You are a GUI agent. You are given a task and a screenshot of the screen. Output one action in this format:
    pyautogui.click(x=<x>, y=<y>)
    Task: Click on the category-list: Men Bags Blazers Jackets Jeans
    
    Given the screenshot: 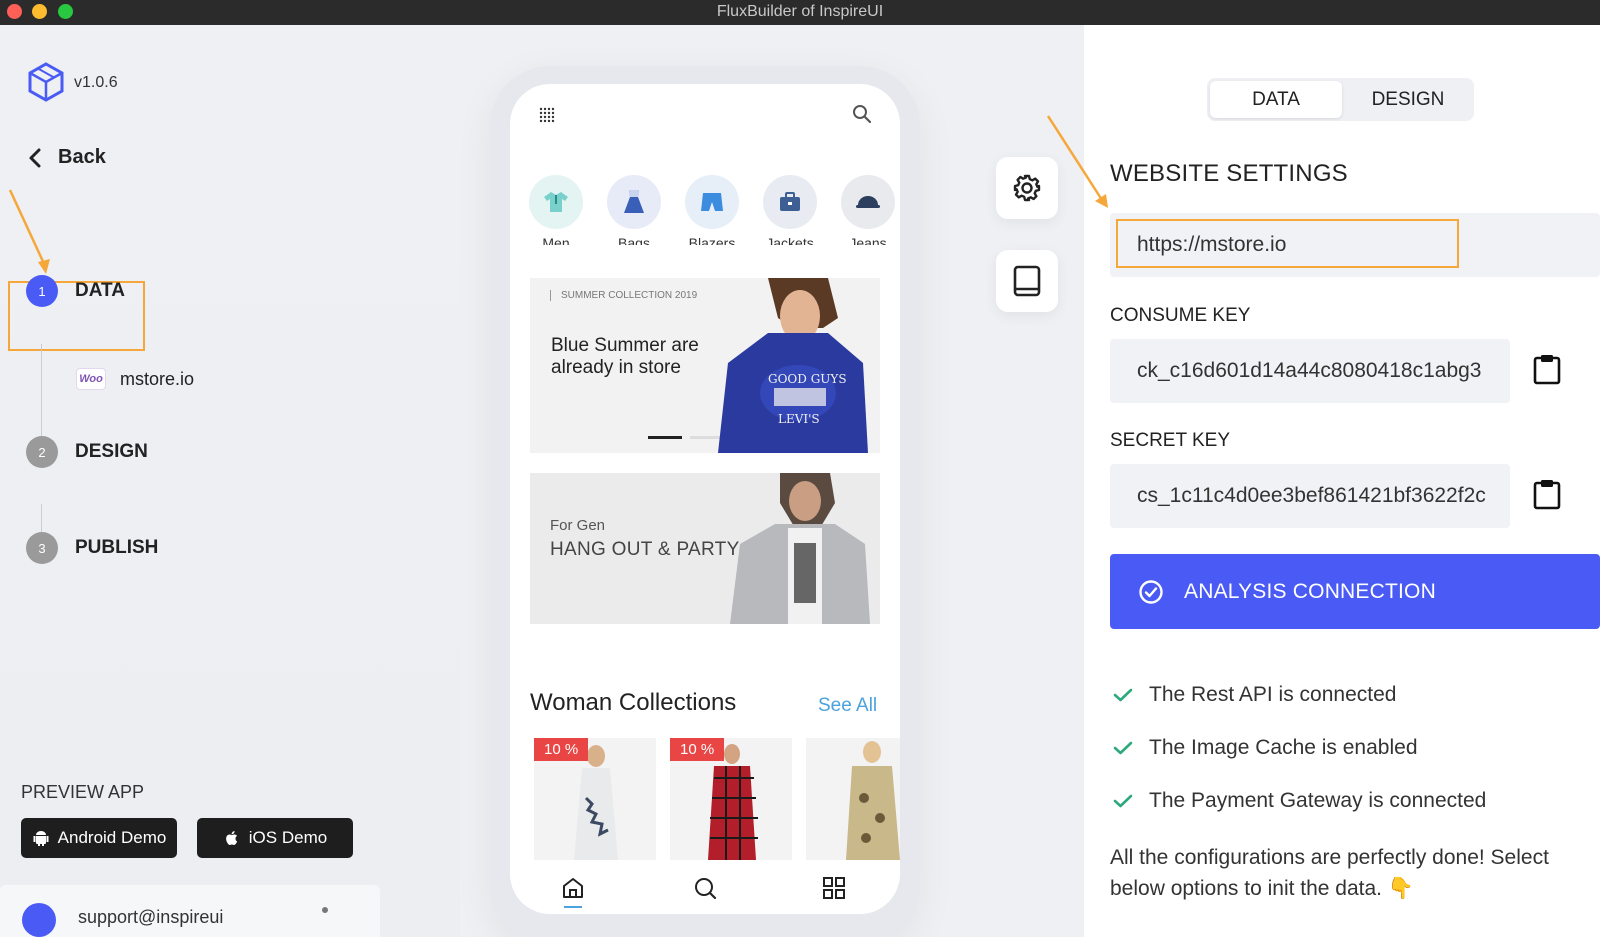 What is the action you would take?
    pyautogui.click(x=714, y=210)
    